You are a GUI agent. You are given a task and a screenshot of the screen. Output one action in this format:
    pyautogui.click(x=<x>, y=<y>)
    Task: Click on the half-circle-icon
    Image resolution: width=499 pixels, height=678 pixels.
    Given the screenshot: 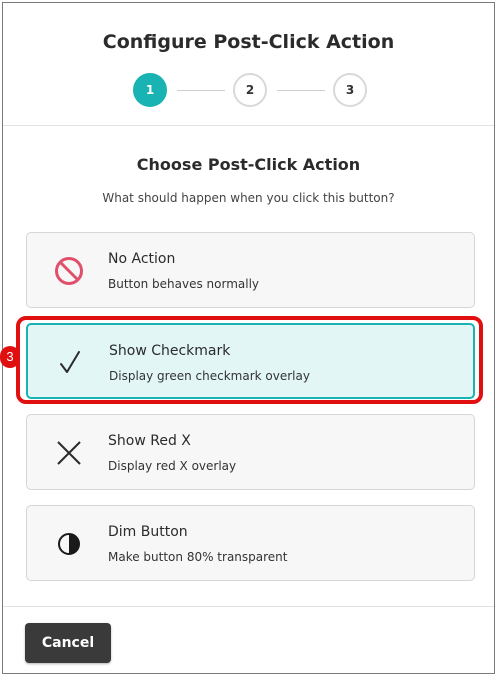 What is the action you would take?
    pyautogui.click(x=69, y=544)
    